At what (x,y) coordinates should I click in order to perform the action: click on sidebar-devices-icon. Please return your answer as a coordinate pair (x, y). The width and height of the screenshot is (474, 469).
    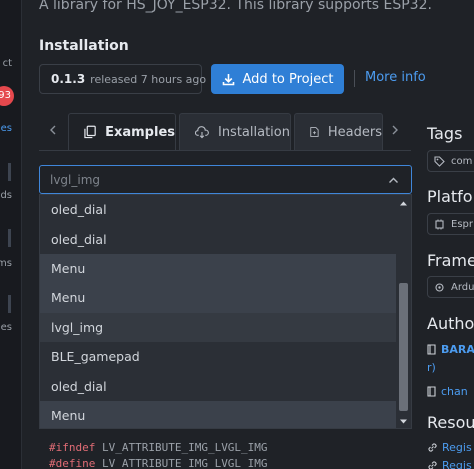
    Looking at the image, I should click on (9, 304).